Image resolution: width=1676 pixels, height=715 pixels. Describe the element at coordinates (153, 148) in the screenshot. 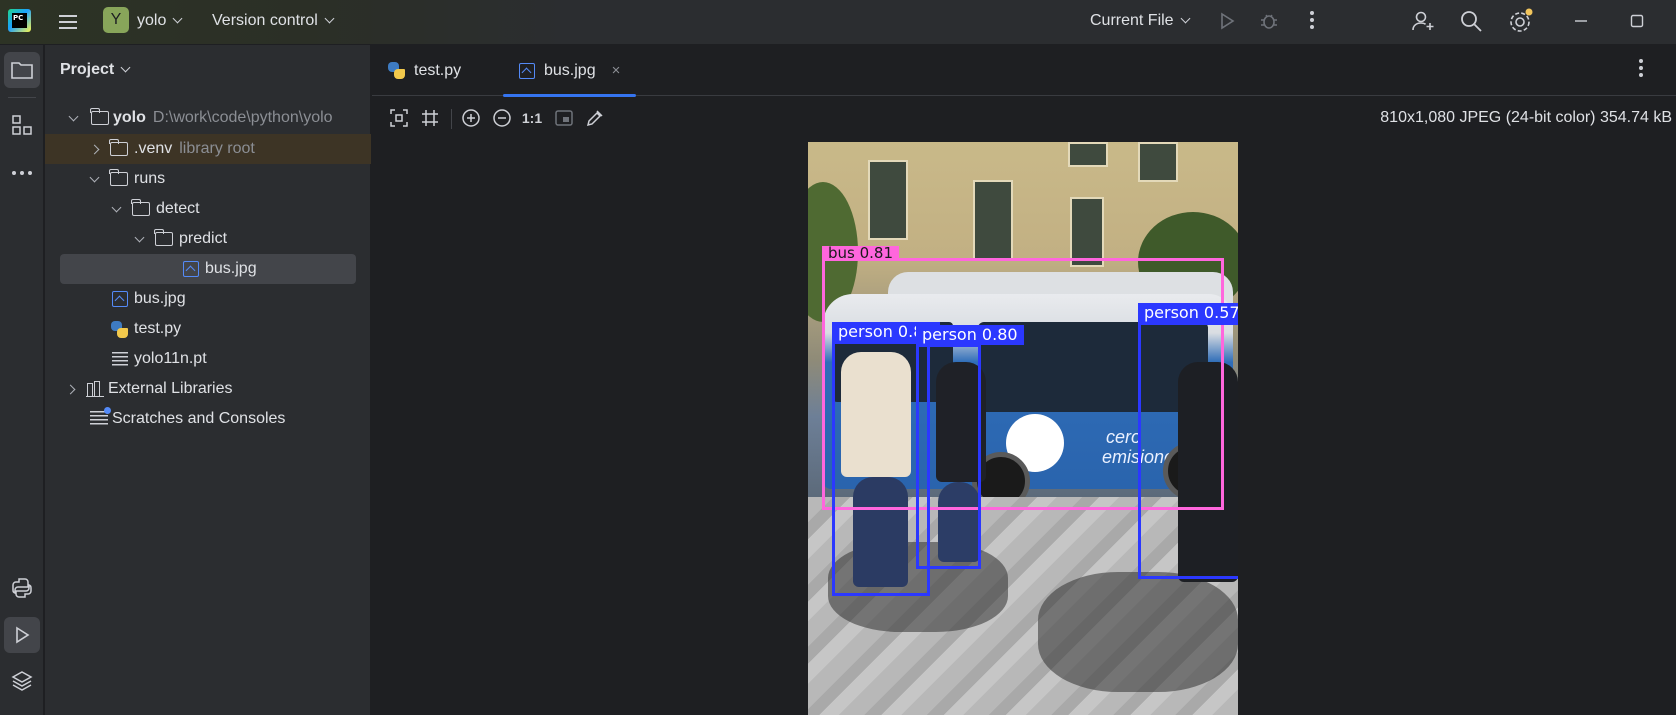

I see `tree-item-label: .venv` at that location.